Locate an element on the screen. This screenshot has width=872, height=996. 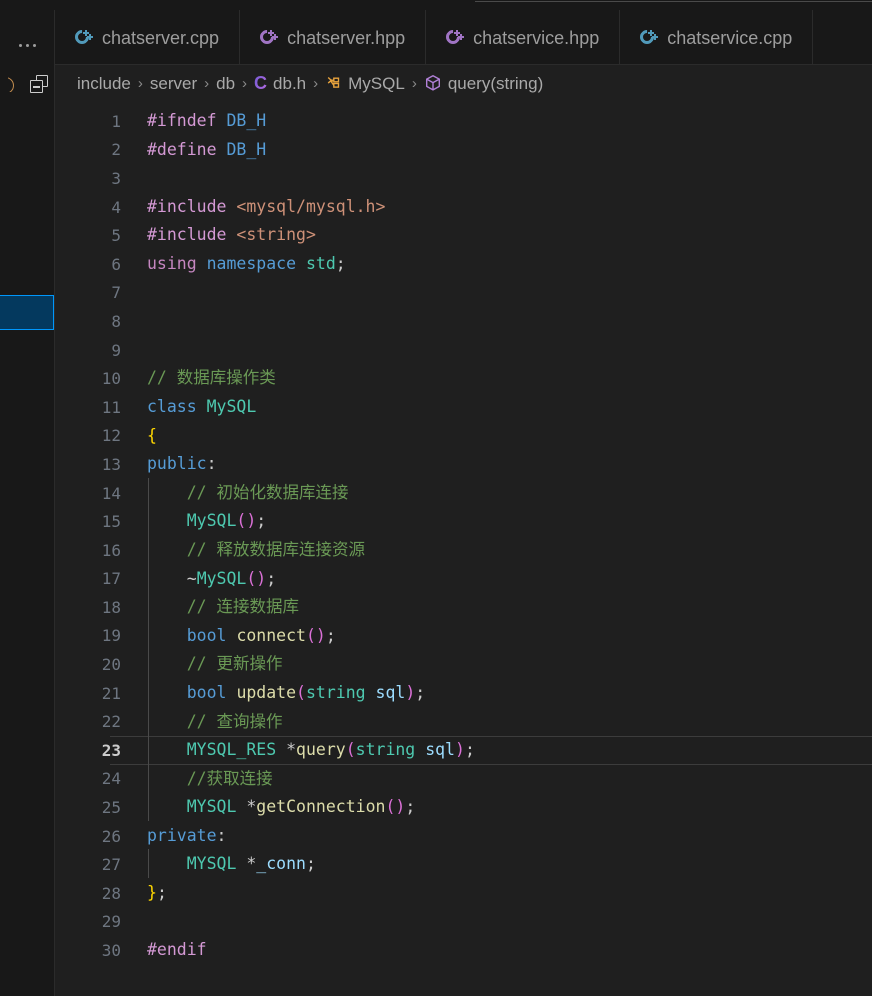
editor-tab-chatserver-hpp: chatserver.hpp is located at coordinates (333, 37).